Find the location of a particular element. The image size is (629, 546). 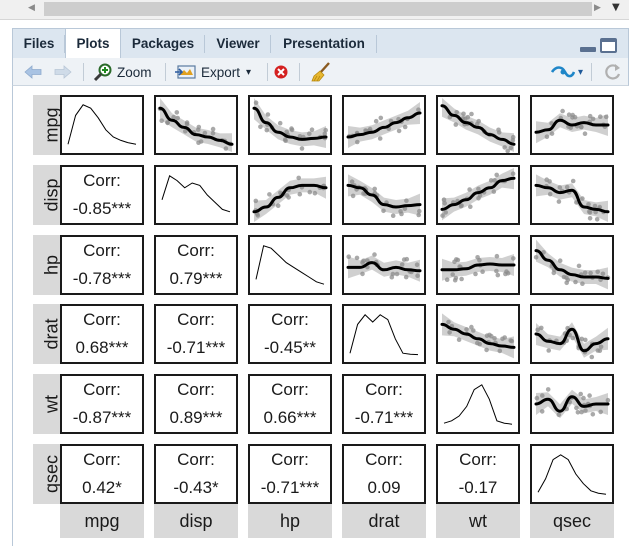

tab-label: Packages is located at coordinates (163, 43).